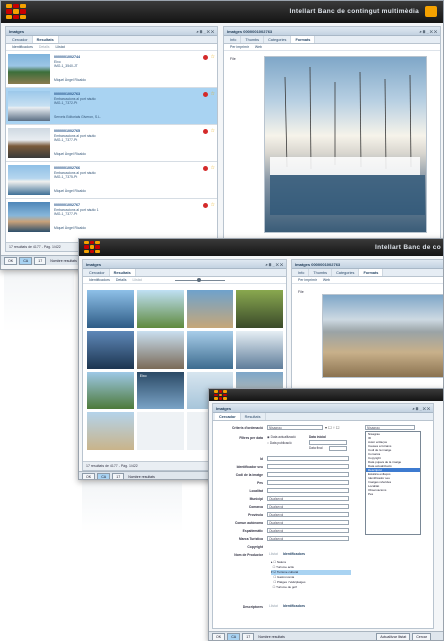 The image size is (444, 641). What do you see at coordinates (431, 11) in the screenshot?
I see `user-icon` at bounding box center [431, 11].